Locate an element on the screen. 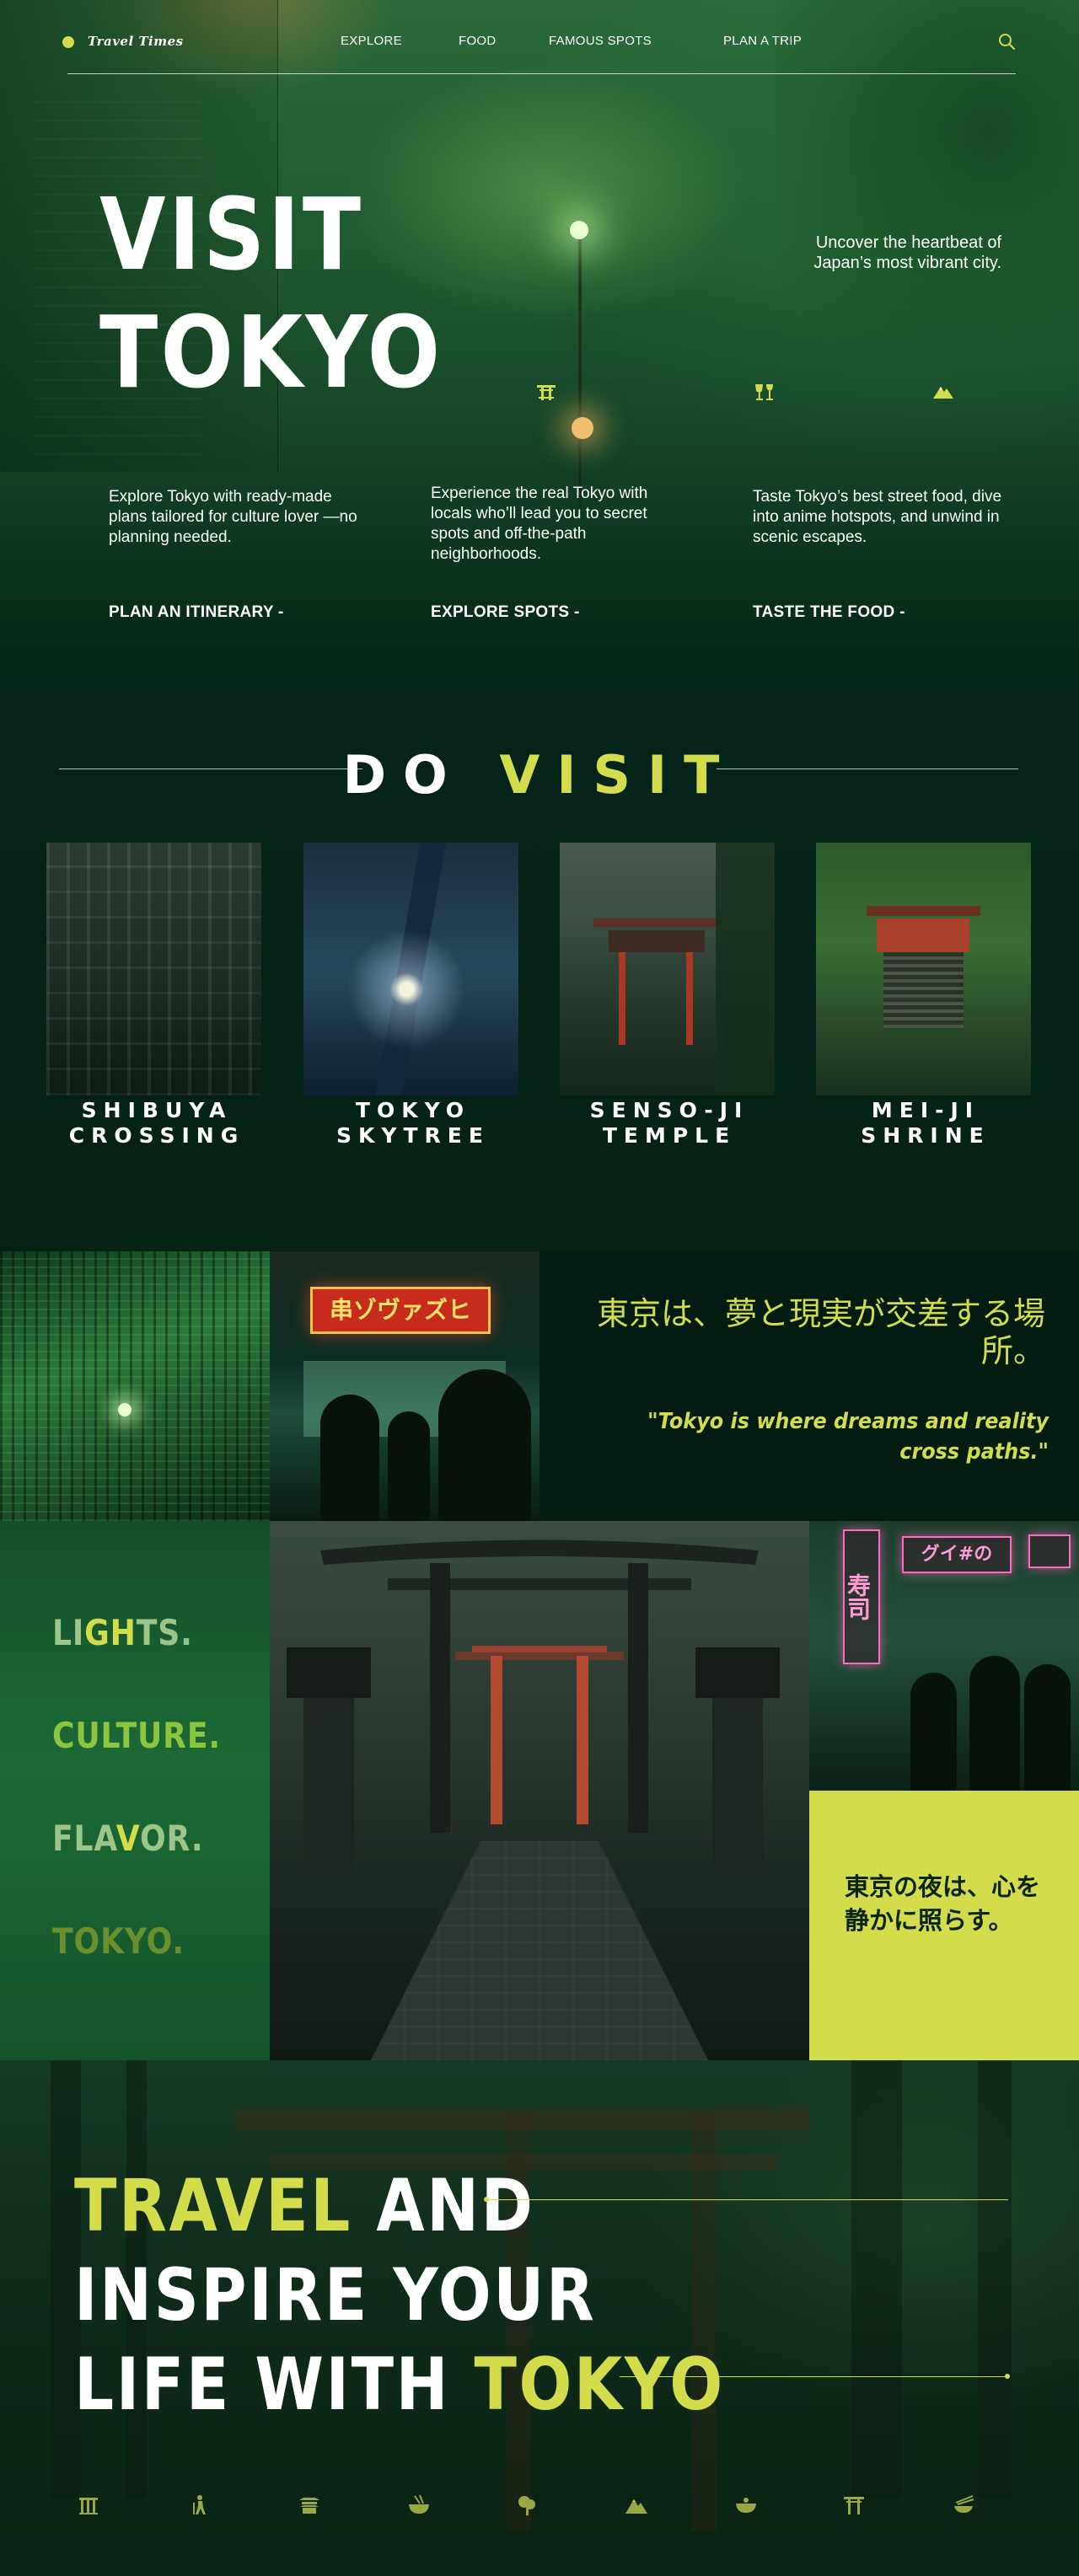 The image size is (1079, 2576). night-shop-image: 串ゾヴァズヒ is located at coordinates (405, 1386).